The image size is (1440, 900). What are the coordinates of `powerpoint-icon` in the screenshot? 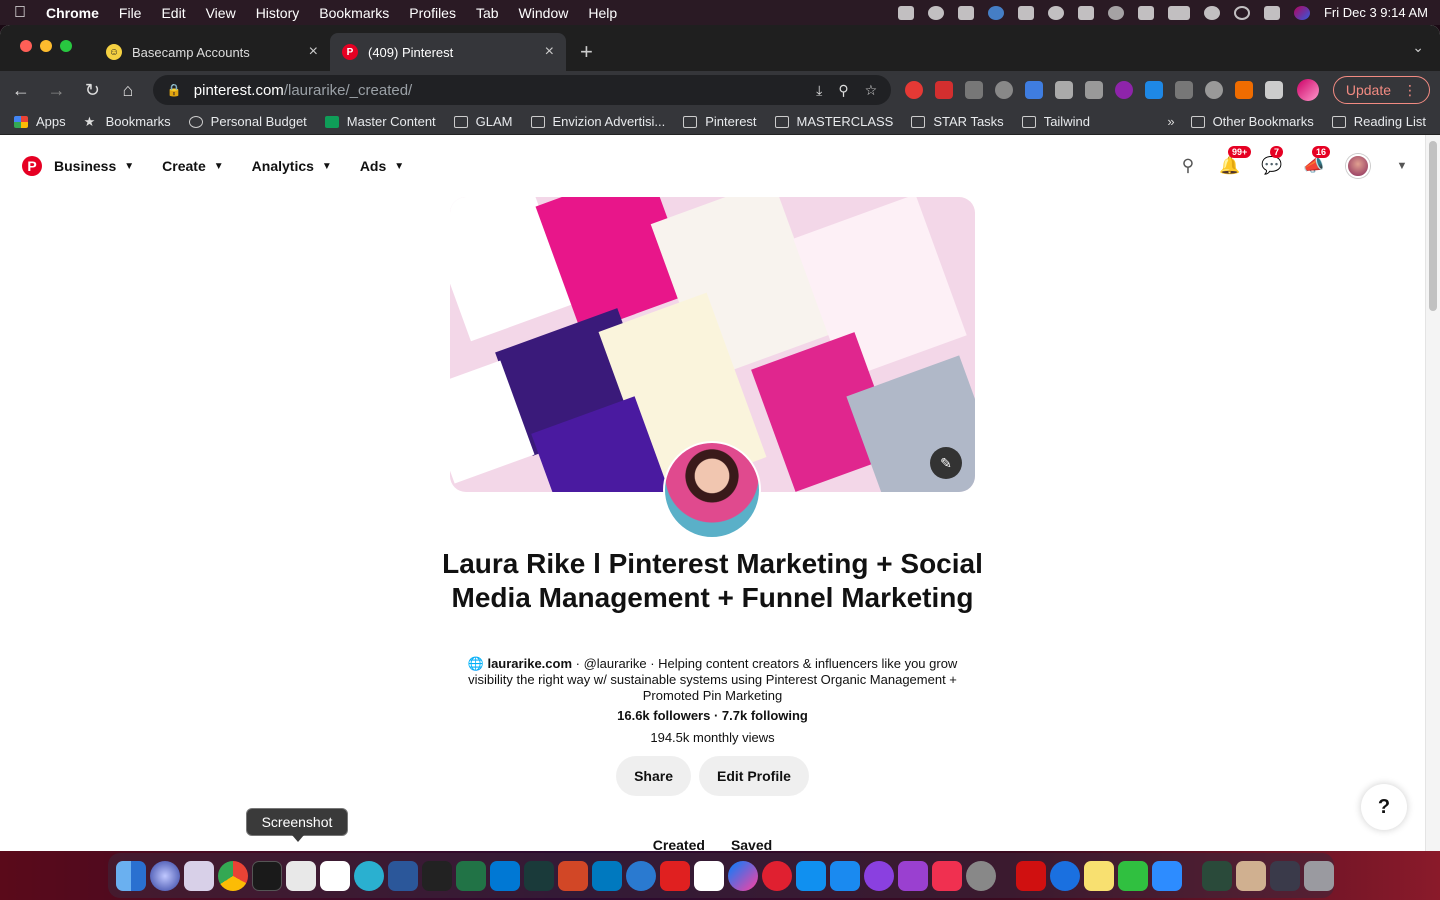 It's located at (573, 875).